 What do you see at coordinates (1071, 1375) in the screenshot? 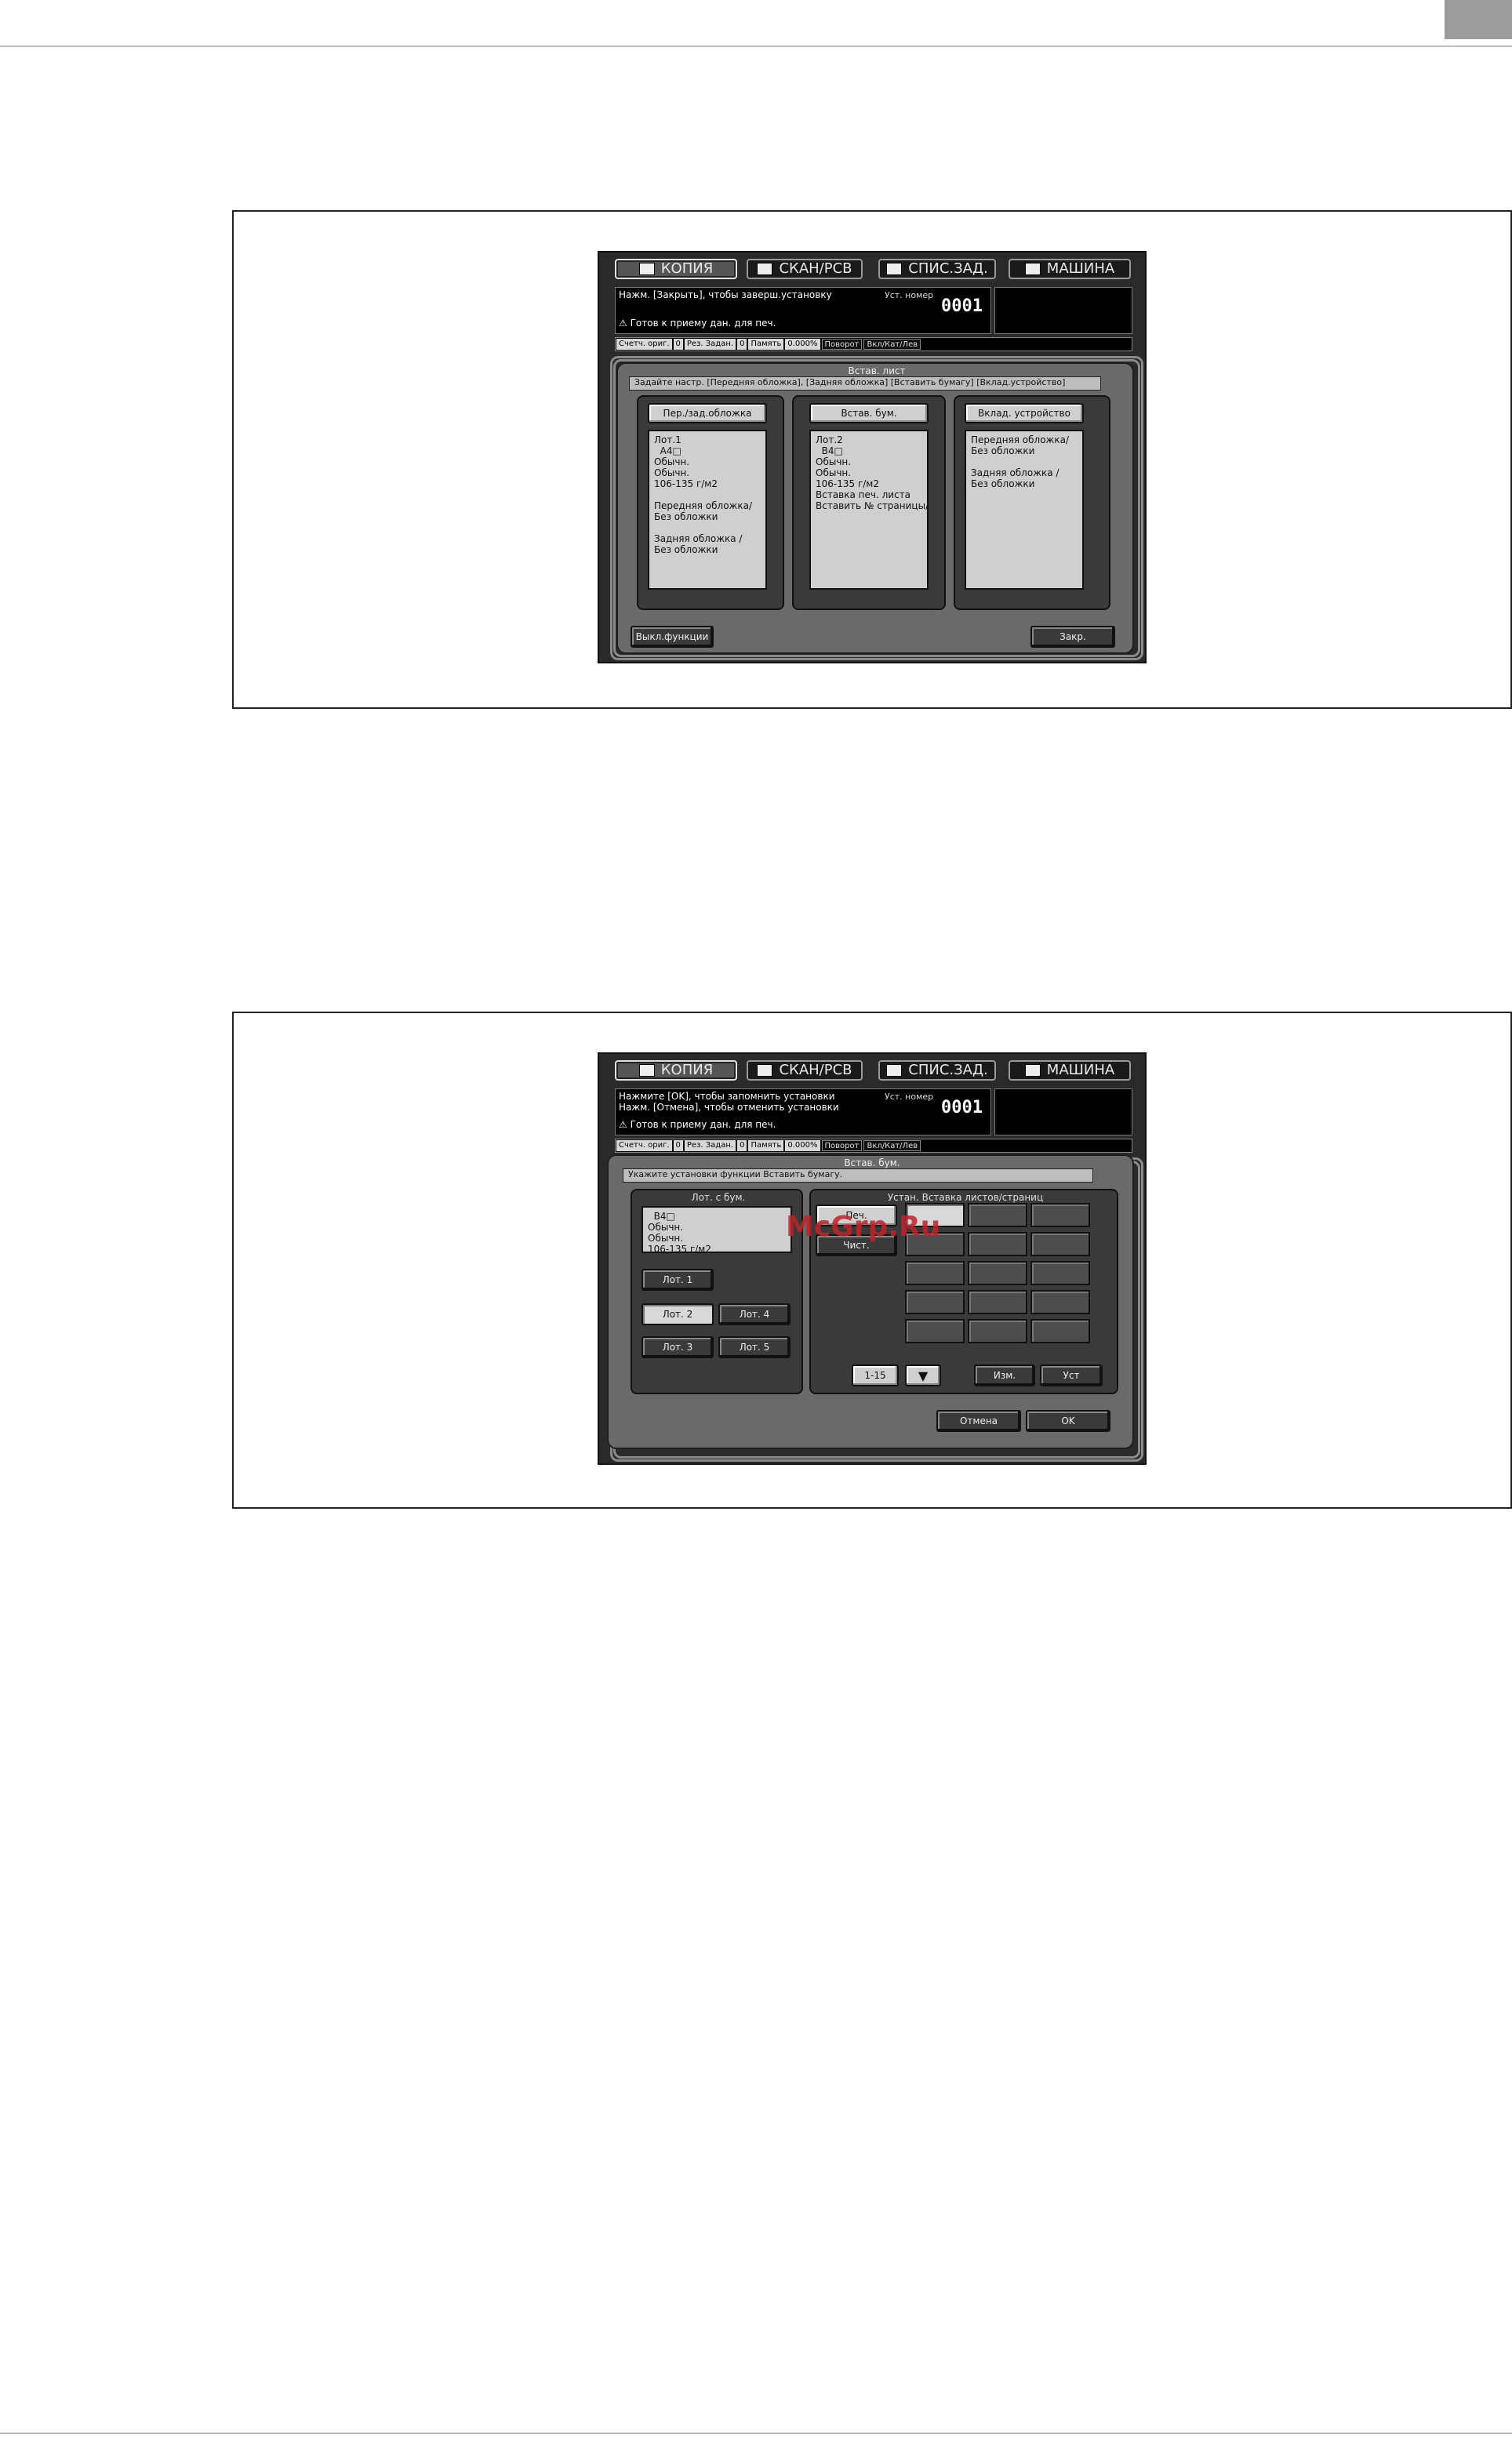
I see `set-button: Уст` at bounding box center [1071, 1375].